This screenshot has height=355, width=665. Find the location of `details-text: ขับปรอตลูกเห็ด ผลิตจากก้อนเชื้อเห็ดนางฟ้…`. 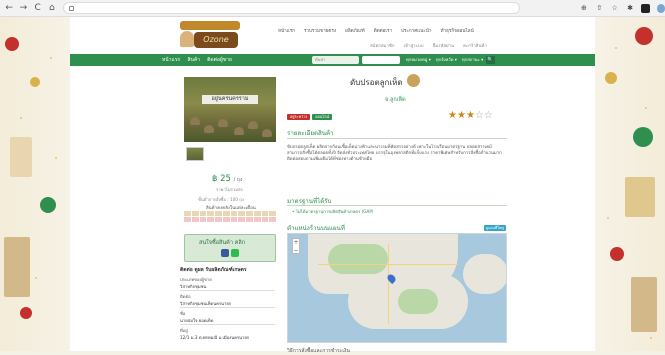

details-text: ขับปรอตลูกเห็ด ผลิตจากก้อนเชื้อเห็ดนางฟ้… is located at coordinates (394, 154).